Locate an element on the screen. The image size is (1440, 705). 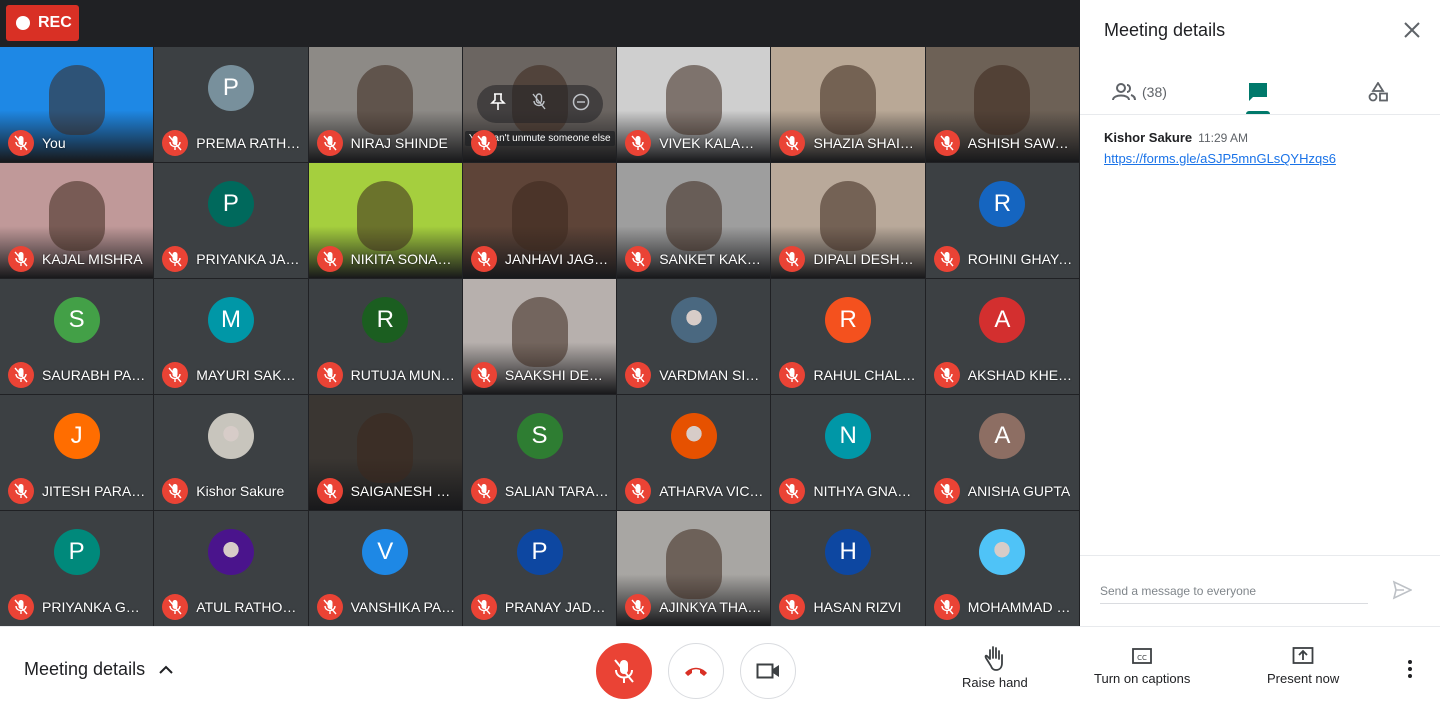
record-dot-icon is located at coordinates (23, 23).